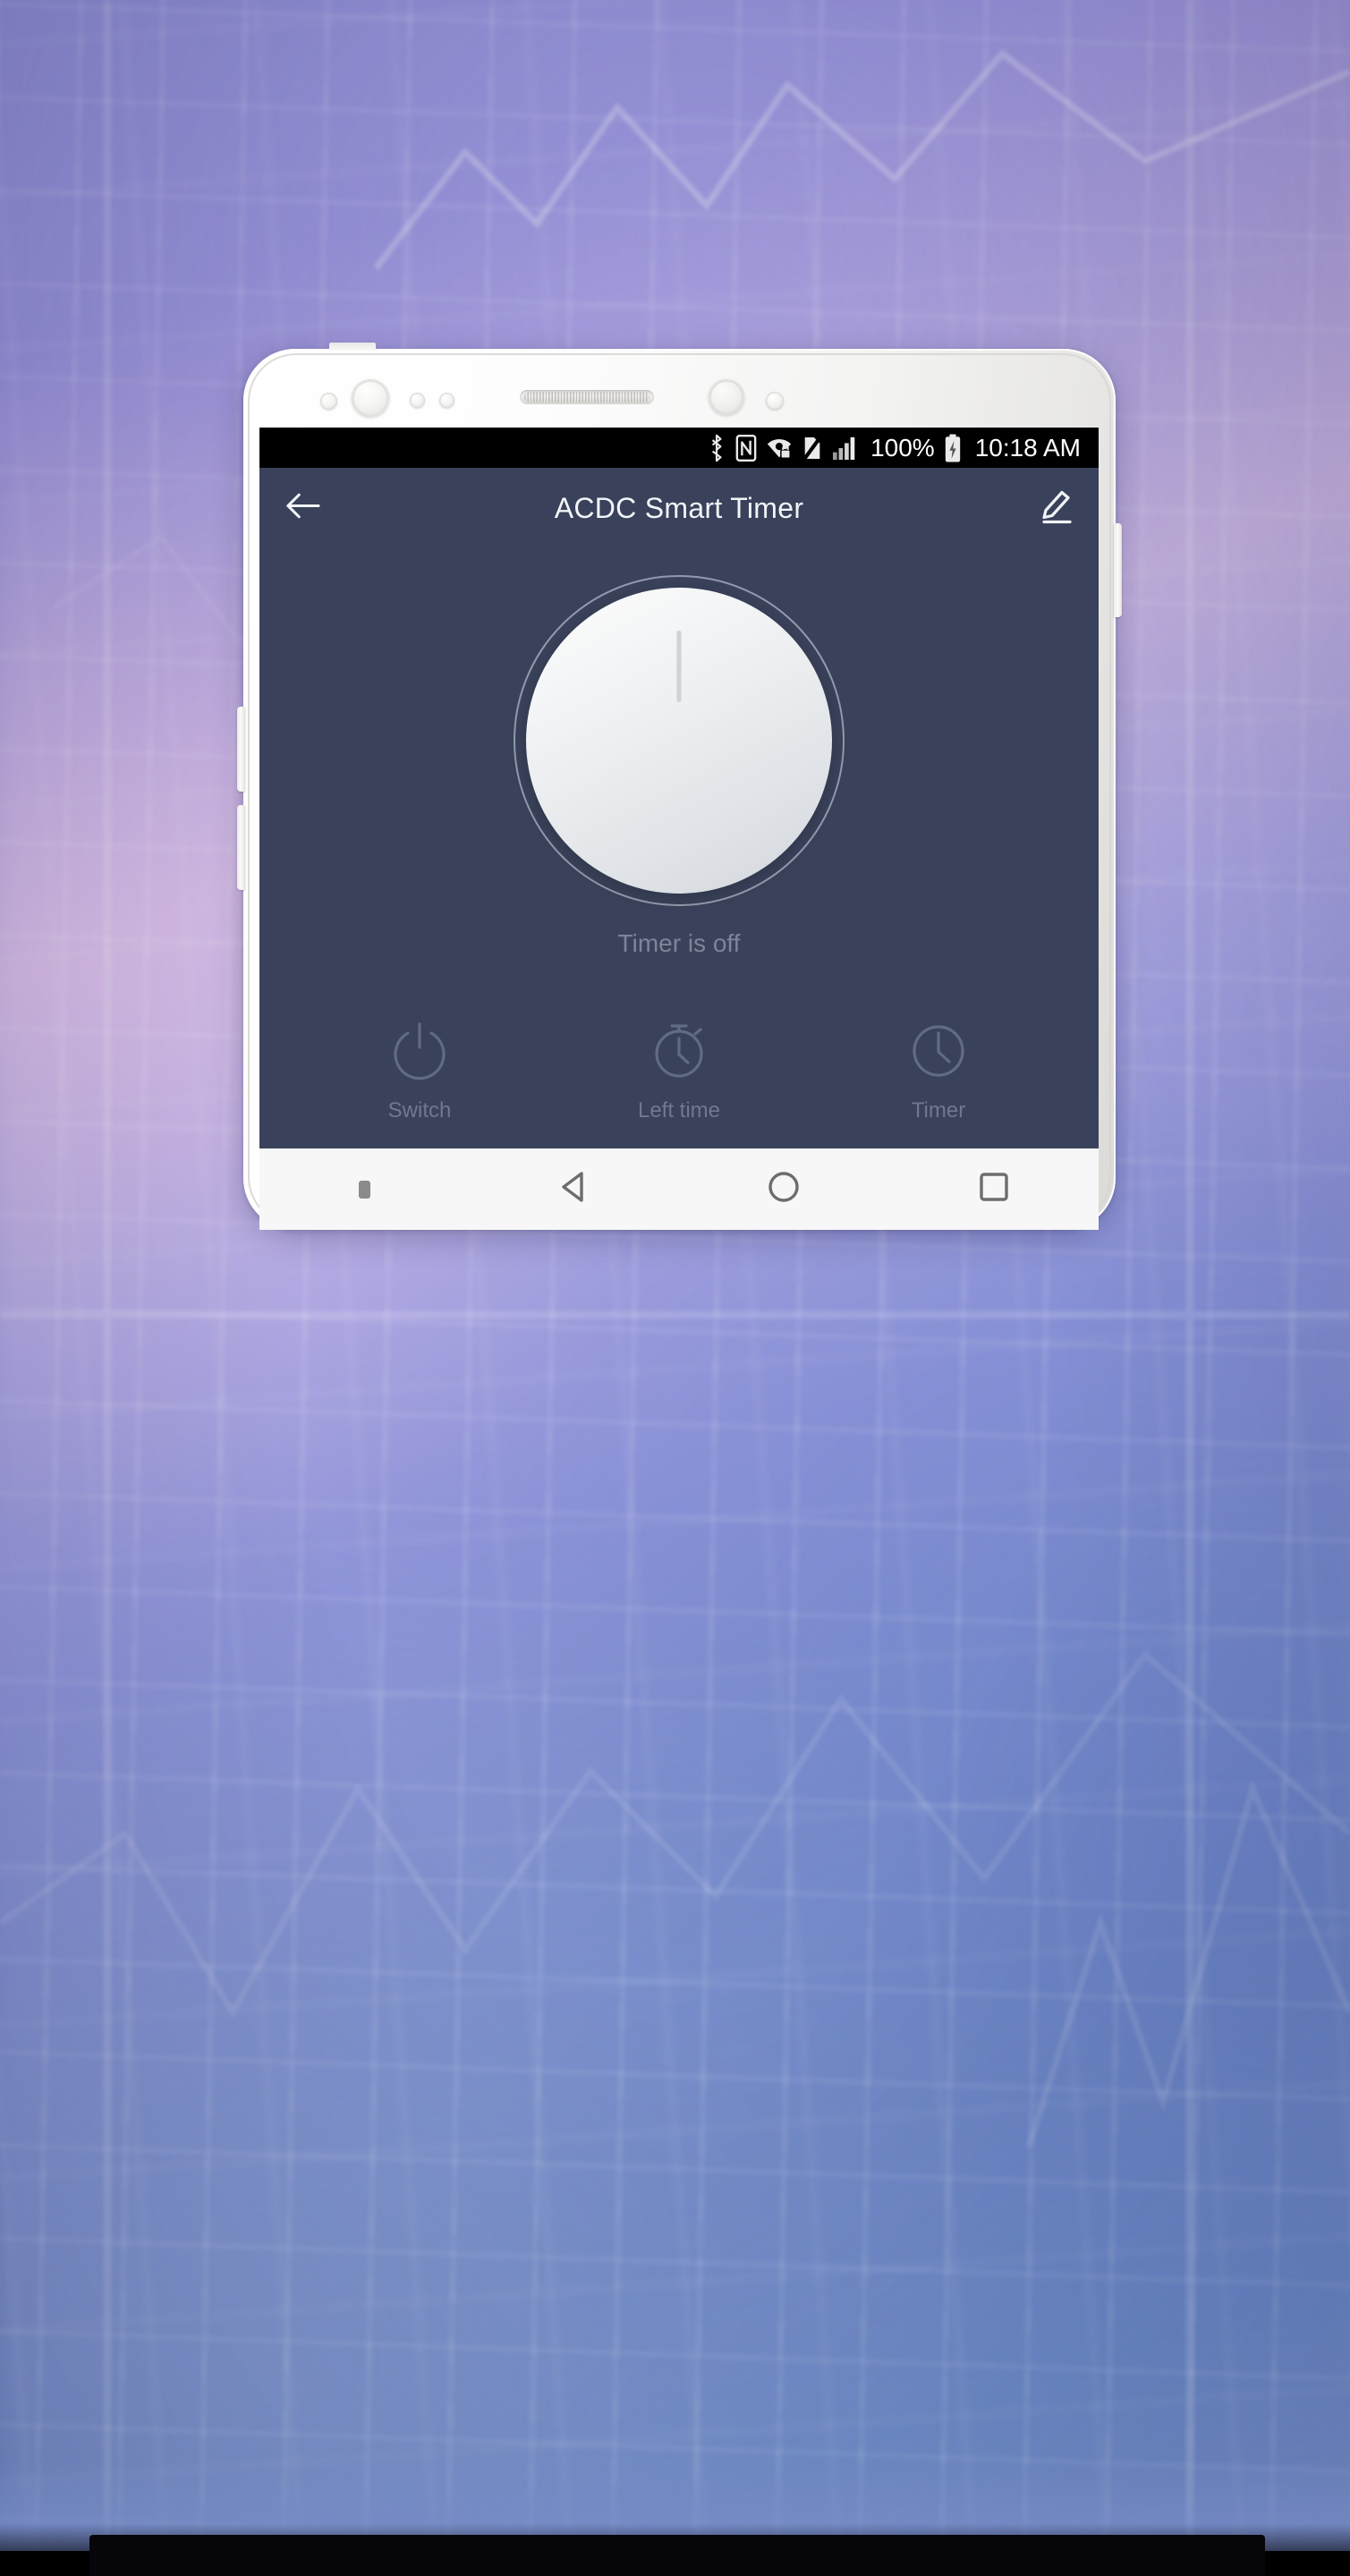 The image size is (1350, 2576). Describe the element at coordinates (328, 401) in the screenshot. I see `proximity-sensor-icon` at that location.